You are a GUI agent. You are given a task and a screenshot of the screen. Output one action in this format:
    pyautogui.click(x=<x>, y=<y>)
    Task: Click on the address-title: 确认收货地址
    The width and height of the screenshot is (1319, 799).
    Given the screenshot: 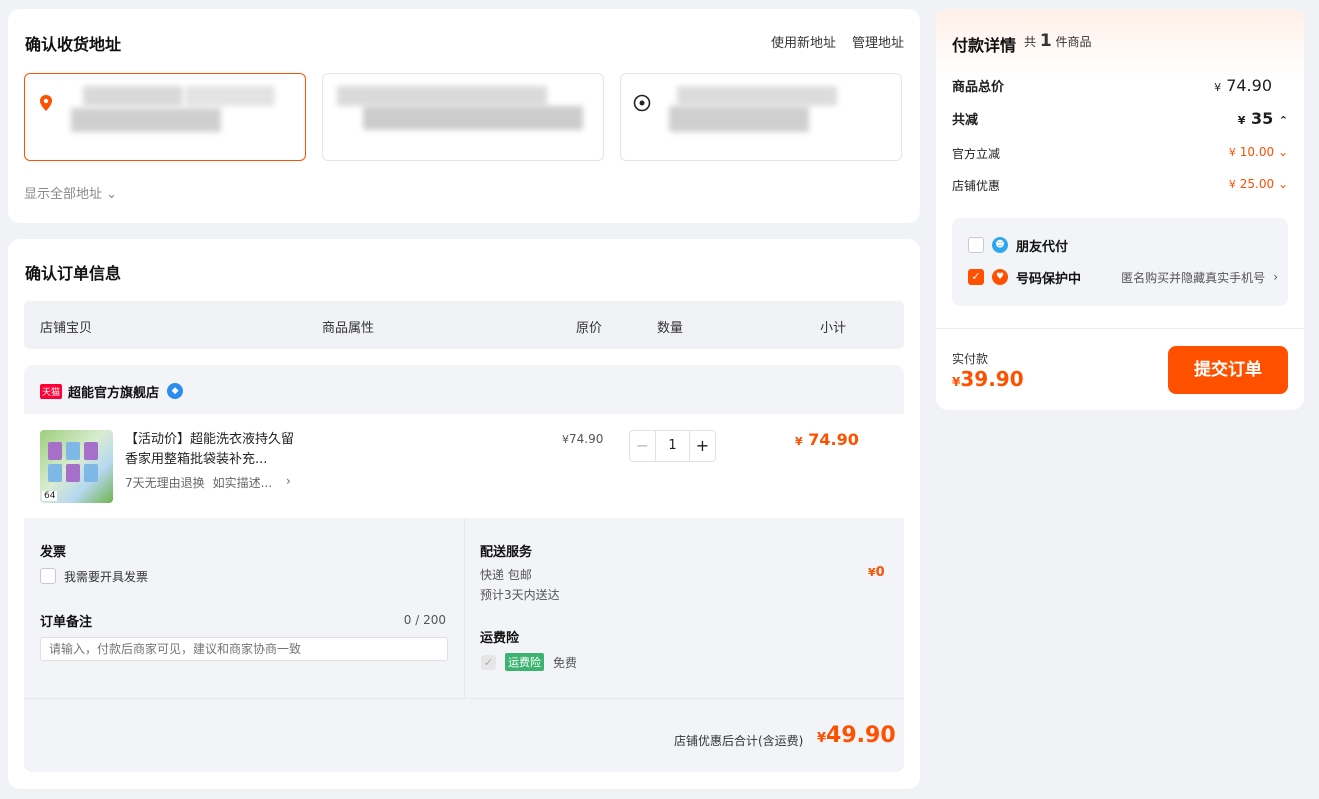 What is the action you would take?
    pyautogui.click(x=73, y=44)
    